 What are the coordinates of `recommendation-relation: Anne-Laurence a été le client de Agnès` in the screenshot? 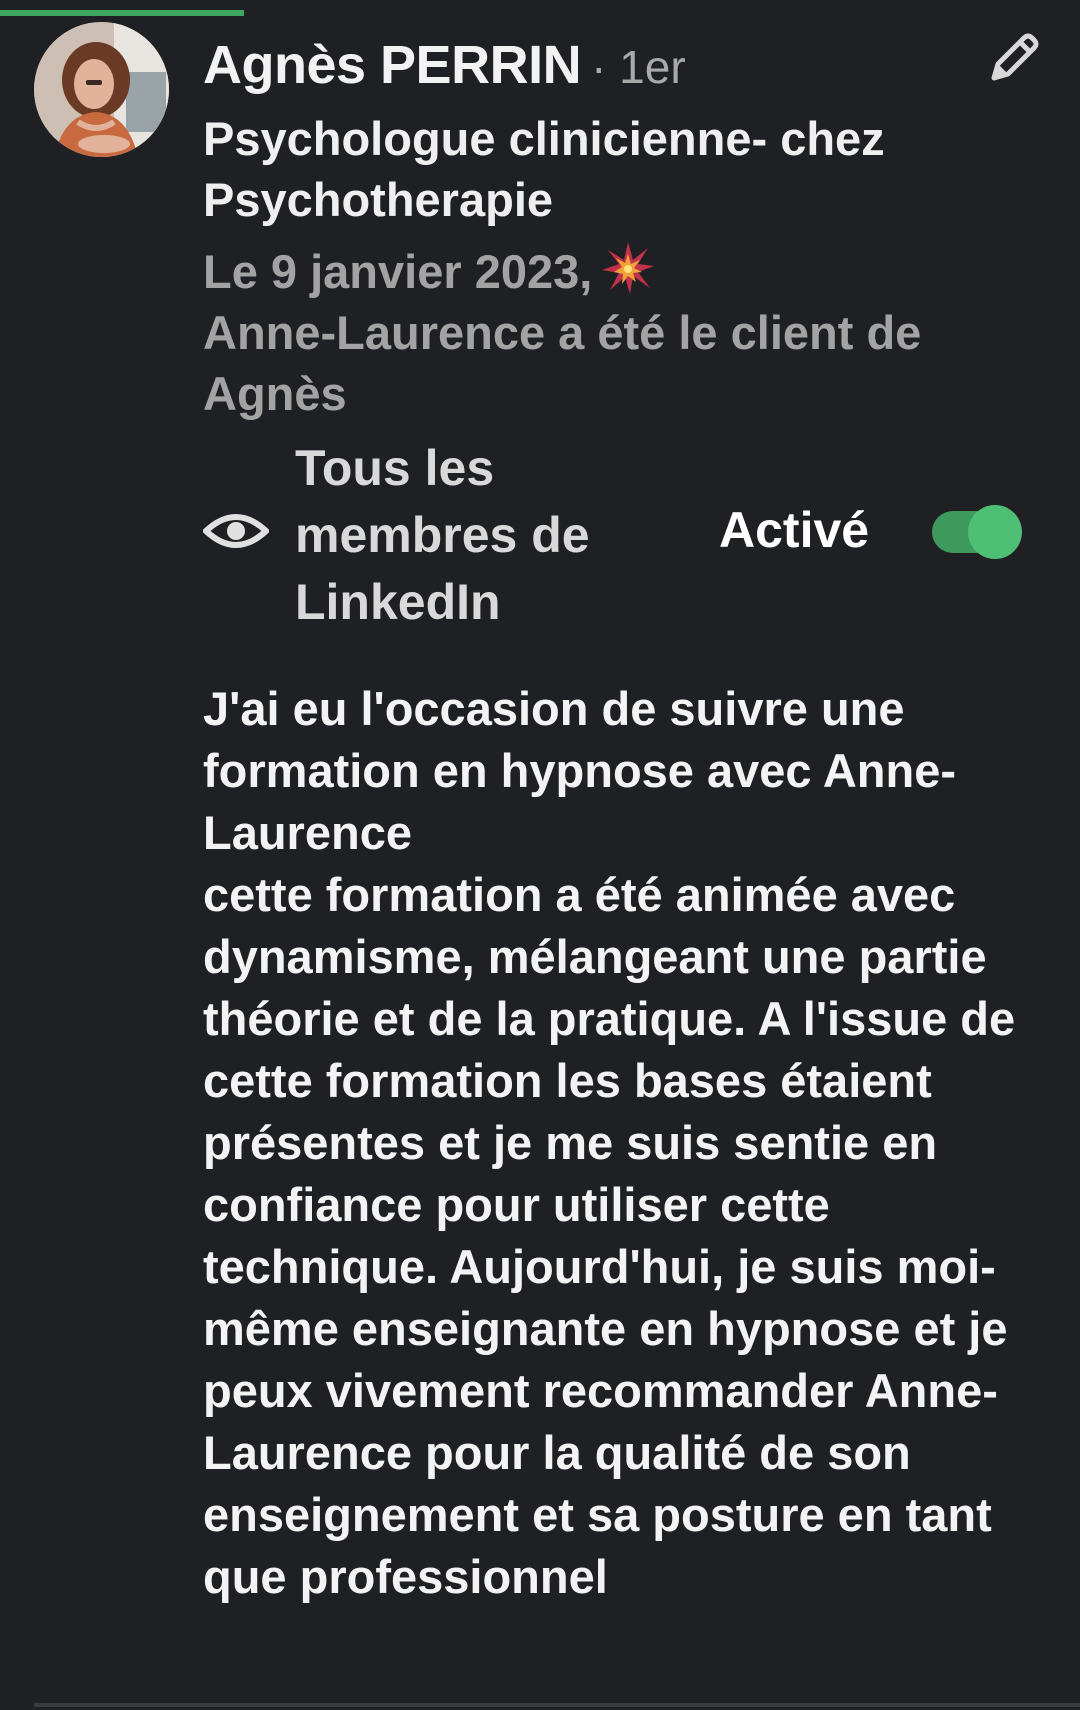 It's located at (562, 363).